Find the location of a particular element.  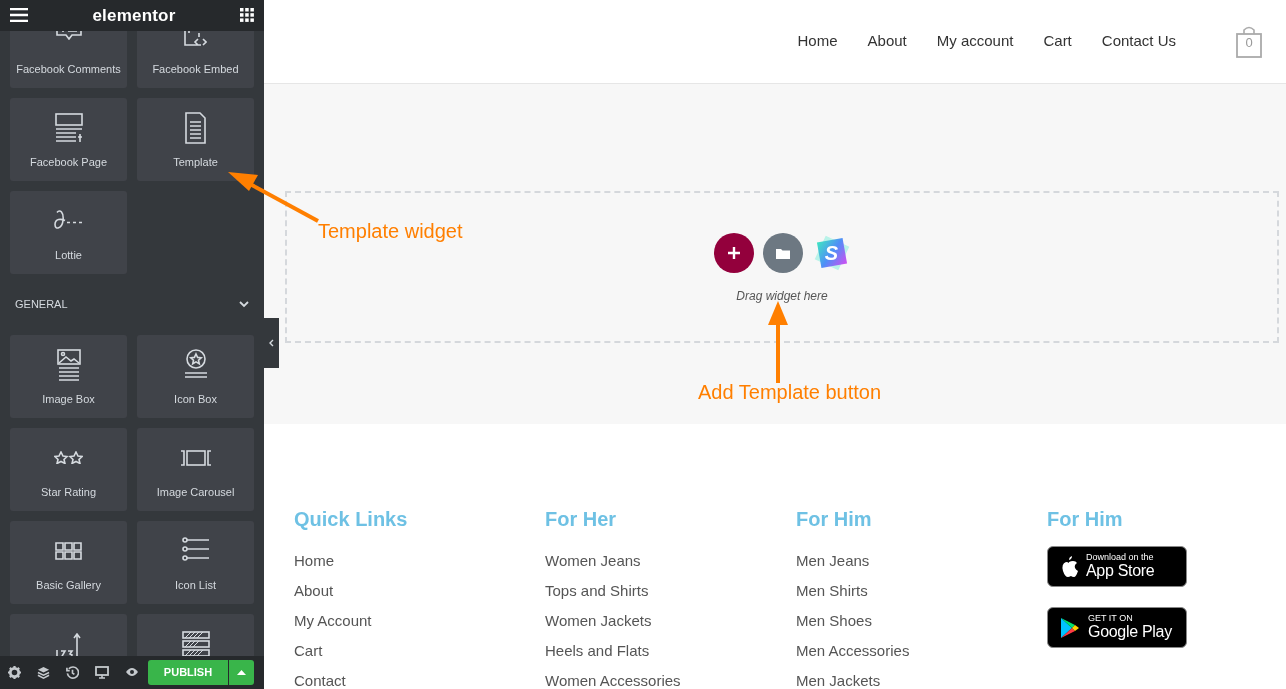

widget-tile: Star Rating is located at coordinates (68, 469).